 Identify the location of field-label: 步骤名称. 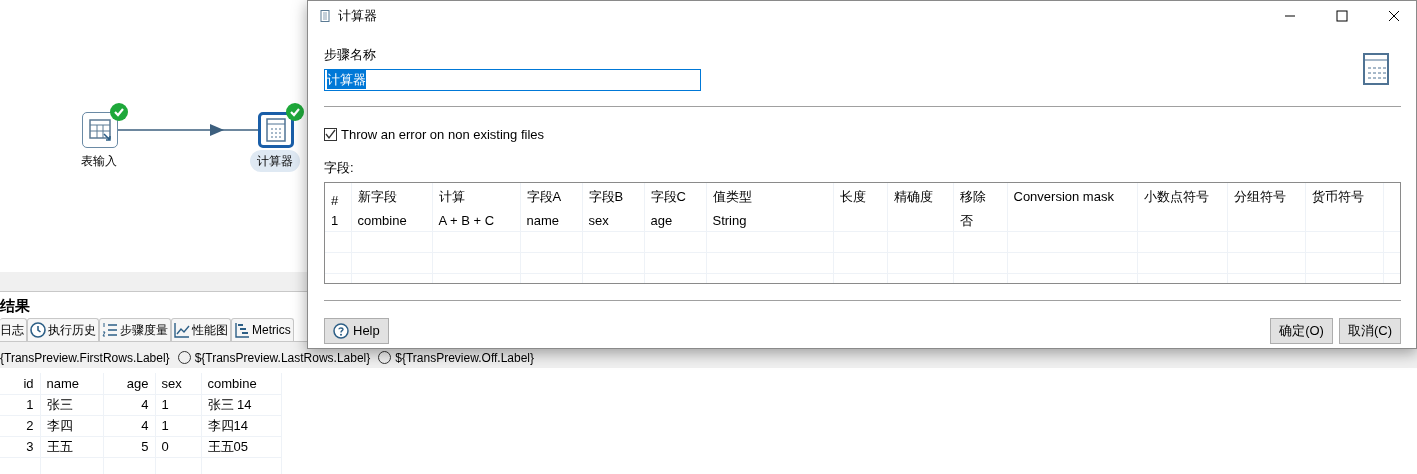
(350, 55).